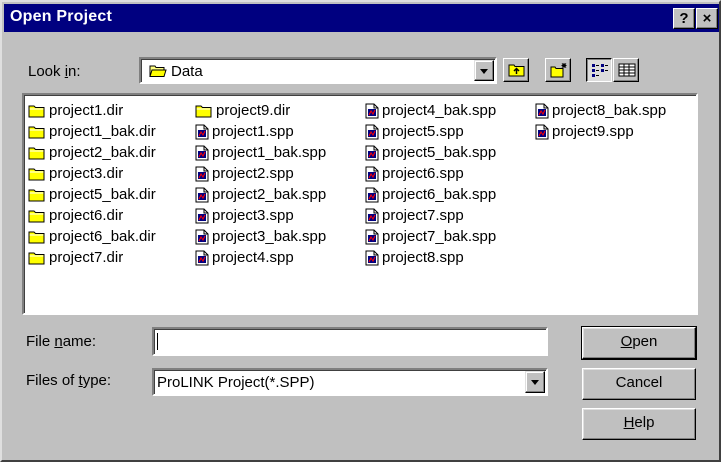  I want to click on look-in-dropdown-button, so click(484, 70).